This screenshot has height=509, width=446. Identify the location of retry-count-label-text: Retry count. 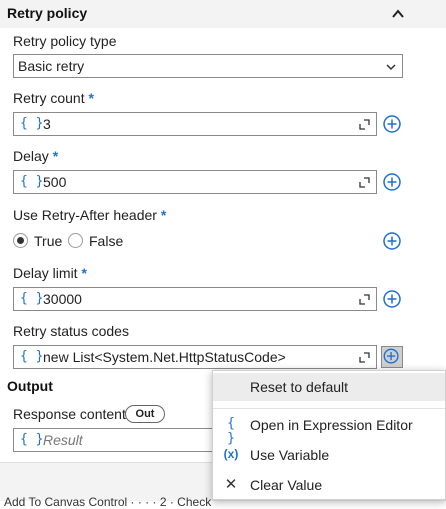
(49, 98).